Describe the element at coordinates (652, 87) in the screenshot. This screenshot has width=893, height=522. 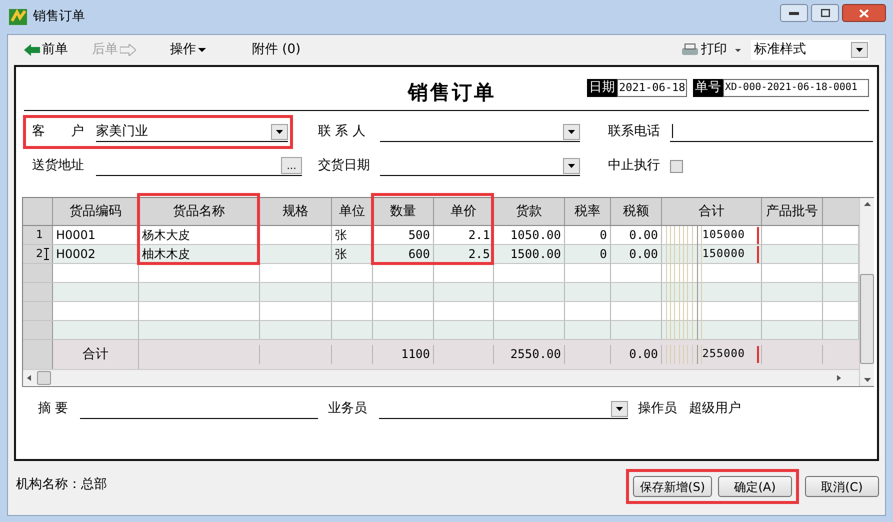
I see `date-field: 2021-06-18` at that location.